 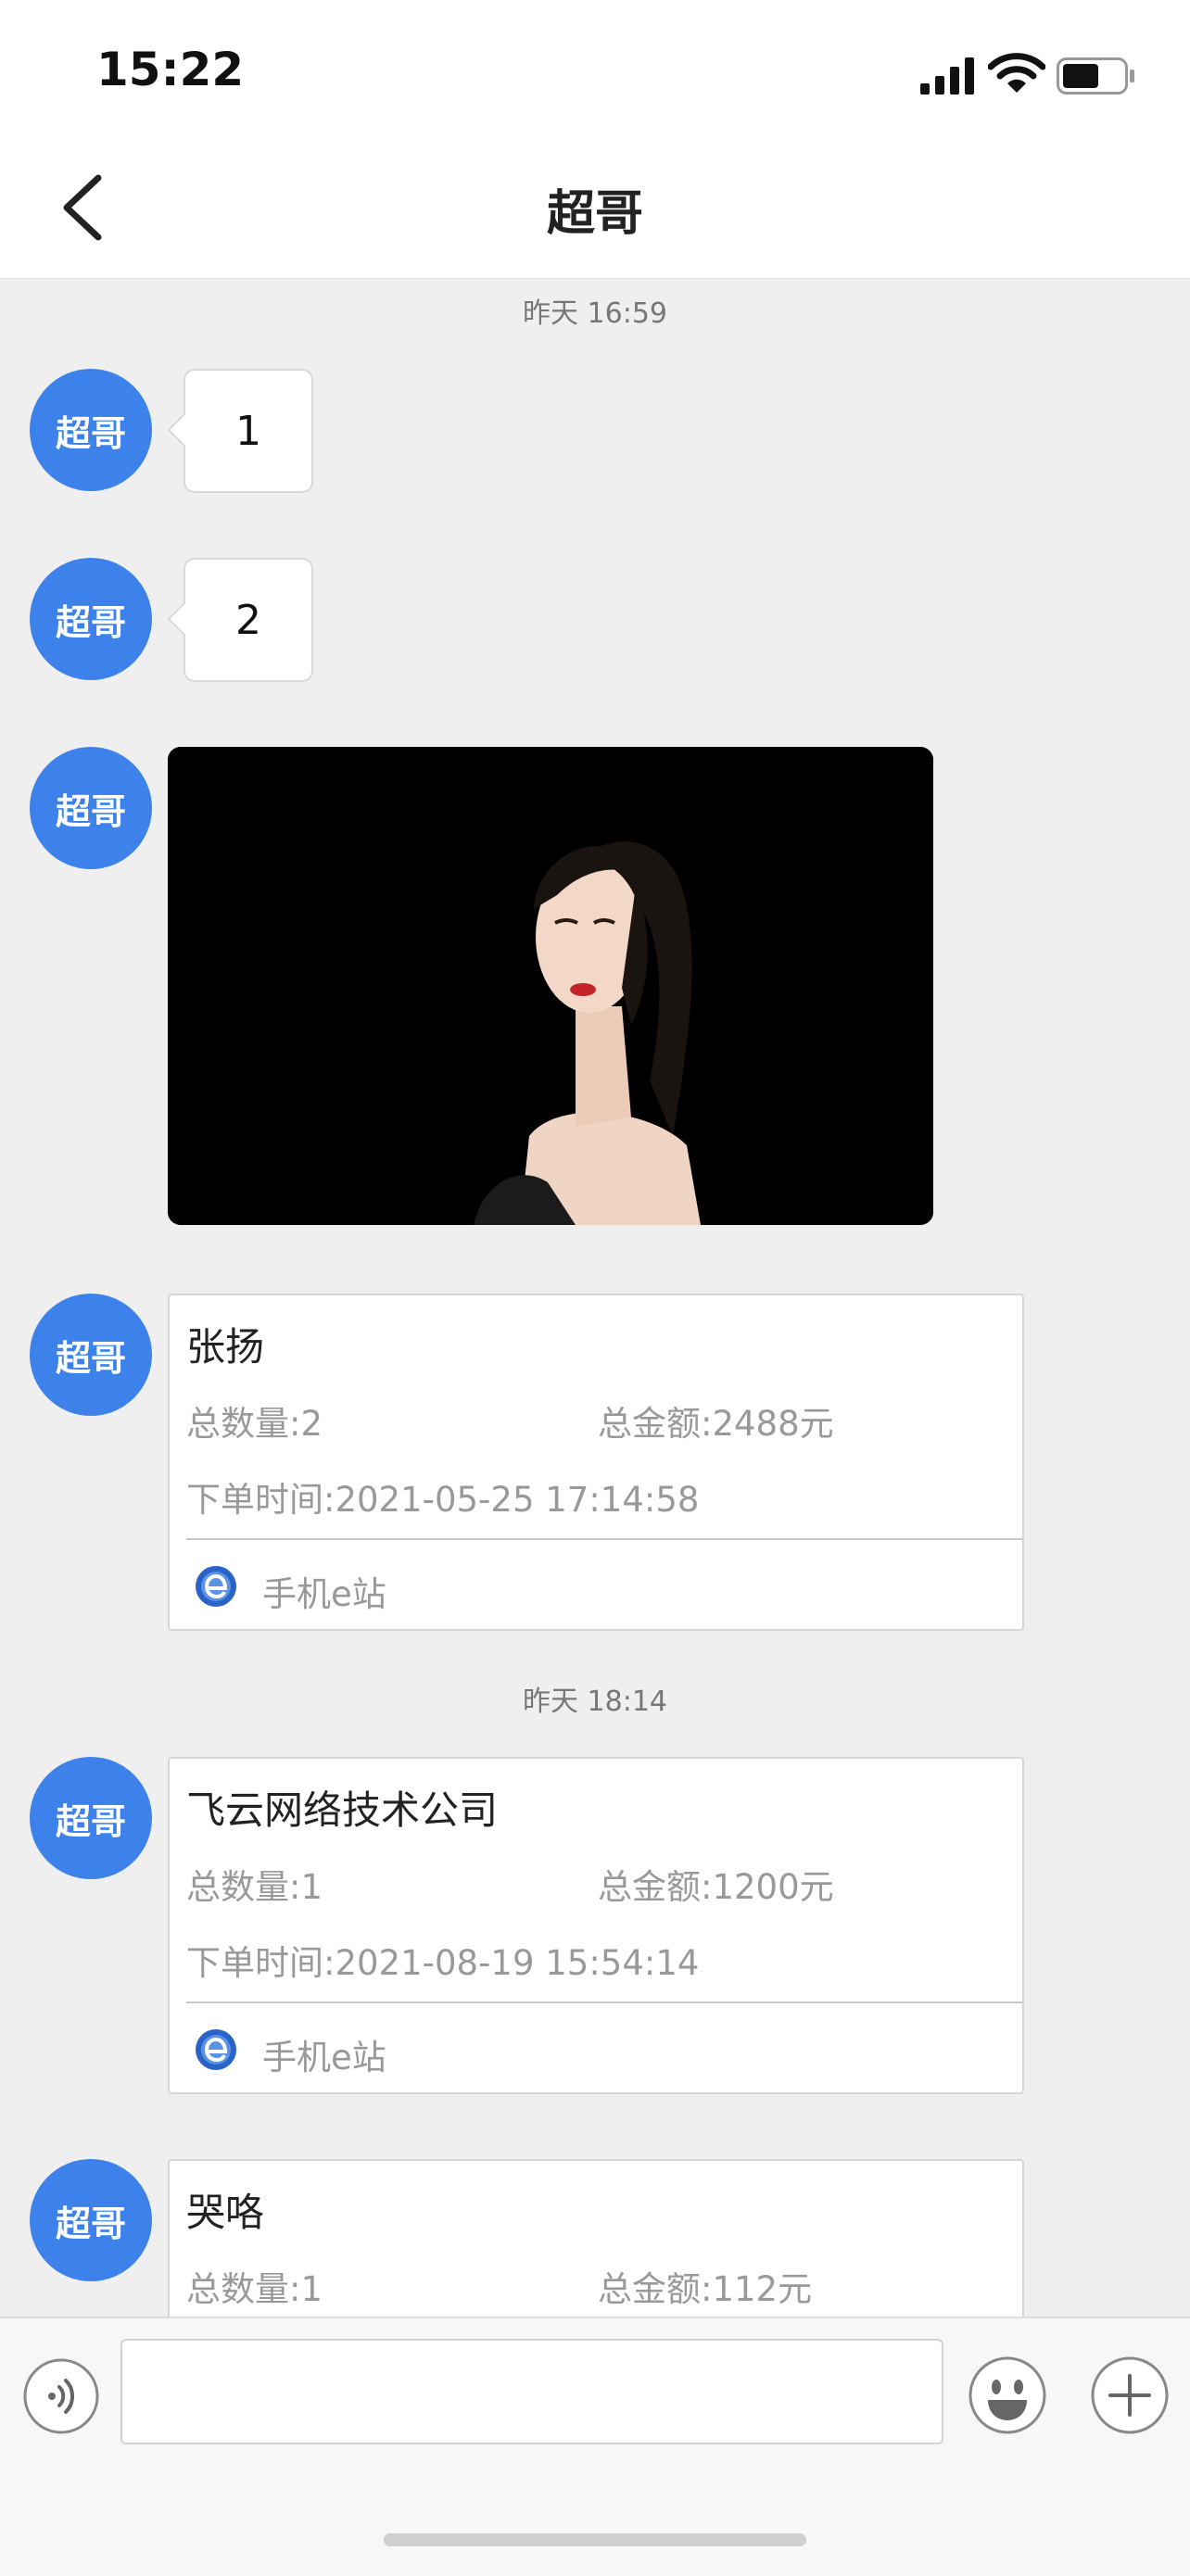 What do you see at coordinates (254, 1424) in the screenshot?
I see `order-quantity: 总数量:2` at bounding box center [254, 1424].